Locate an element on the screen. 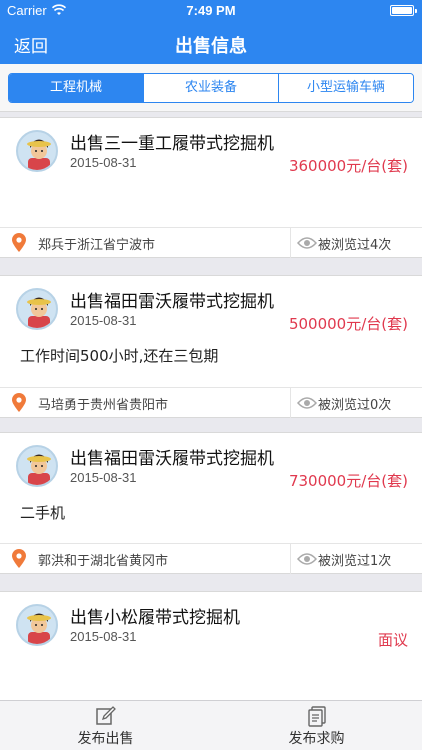 The width and height of the screenshot is (422, 750). tab-small-transport-vehicles: 小型运输车辆 is located at coordinates (346, 88).